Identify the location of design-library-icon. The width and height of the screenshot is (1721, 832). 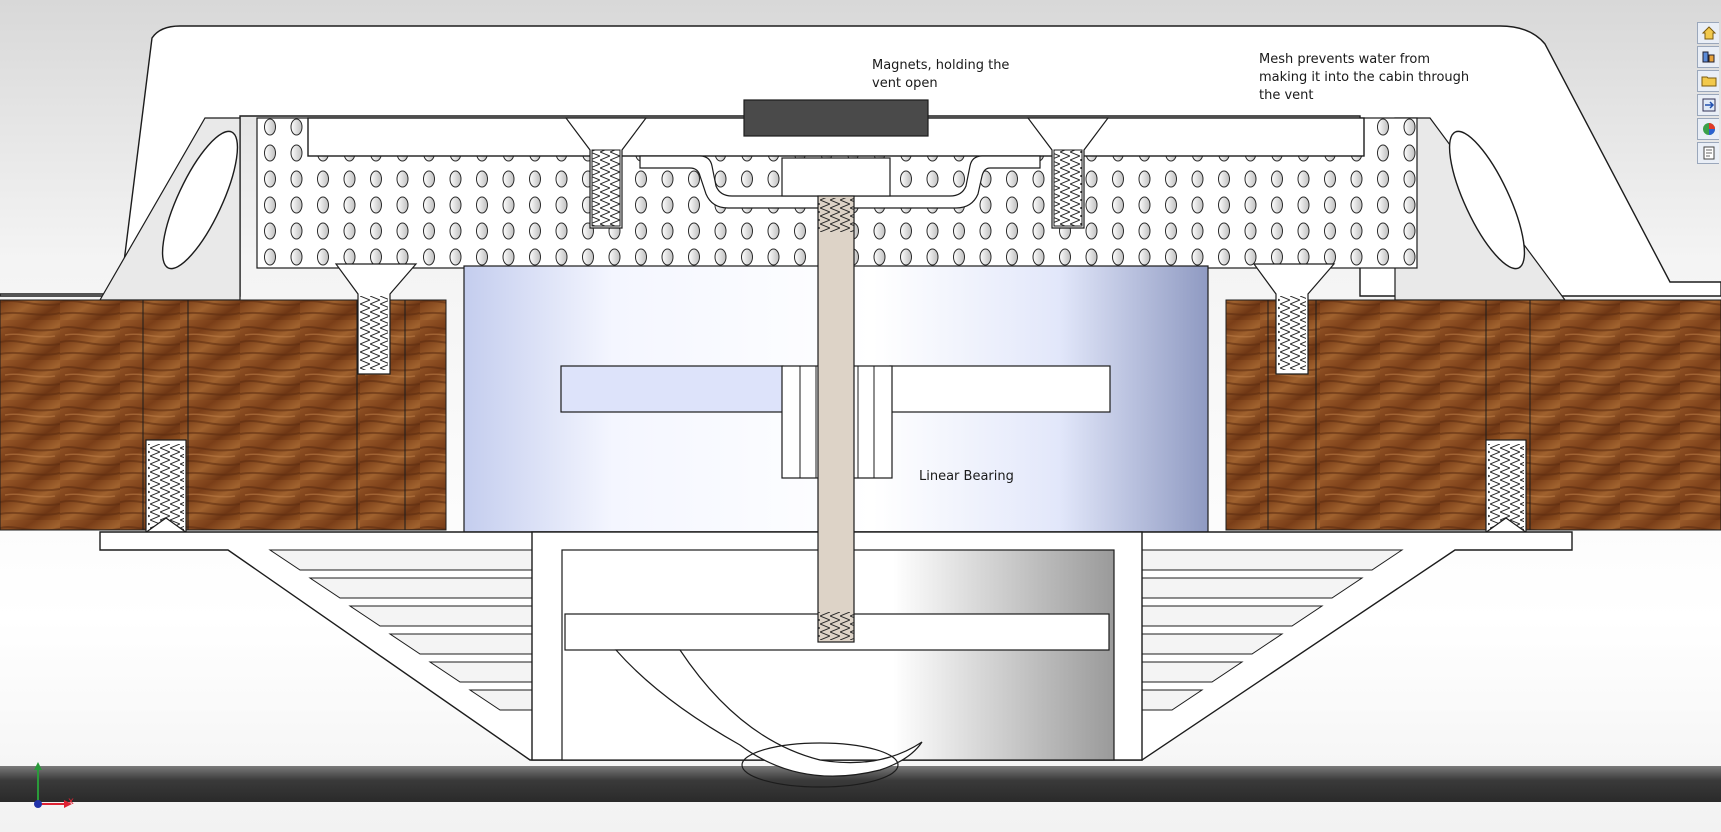
(1708, 57).